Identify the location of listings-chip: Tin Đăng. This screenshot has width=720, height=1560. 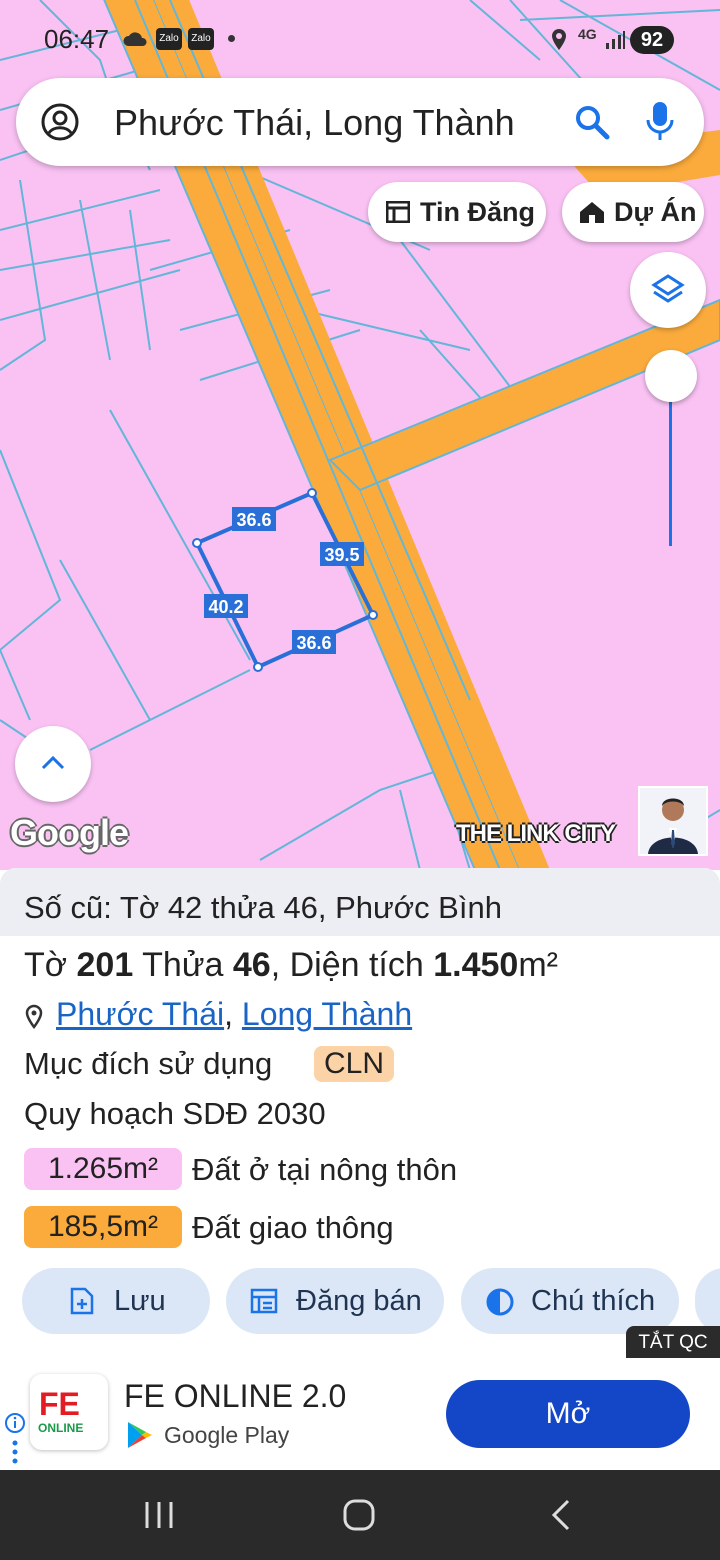
(457, 212).